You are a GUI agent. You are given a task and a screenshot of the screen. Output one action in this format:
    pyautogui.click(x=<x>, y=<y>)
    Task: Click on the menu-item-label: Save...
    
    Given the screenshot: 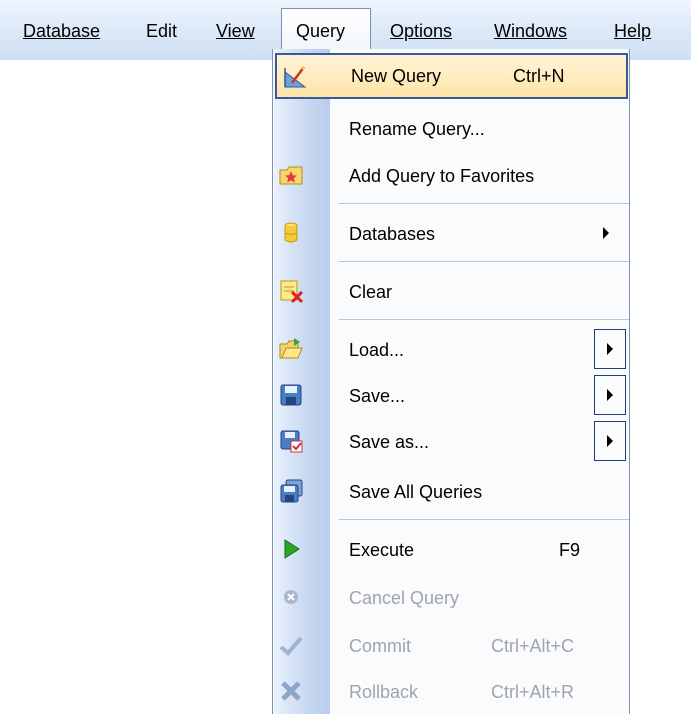 What is the action you would take?
    pyautogui.click(x=377, y=396)
    